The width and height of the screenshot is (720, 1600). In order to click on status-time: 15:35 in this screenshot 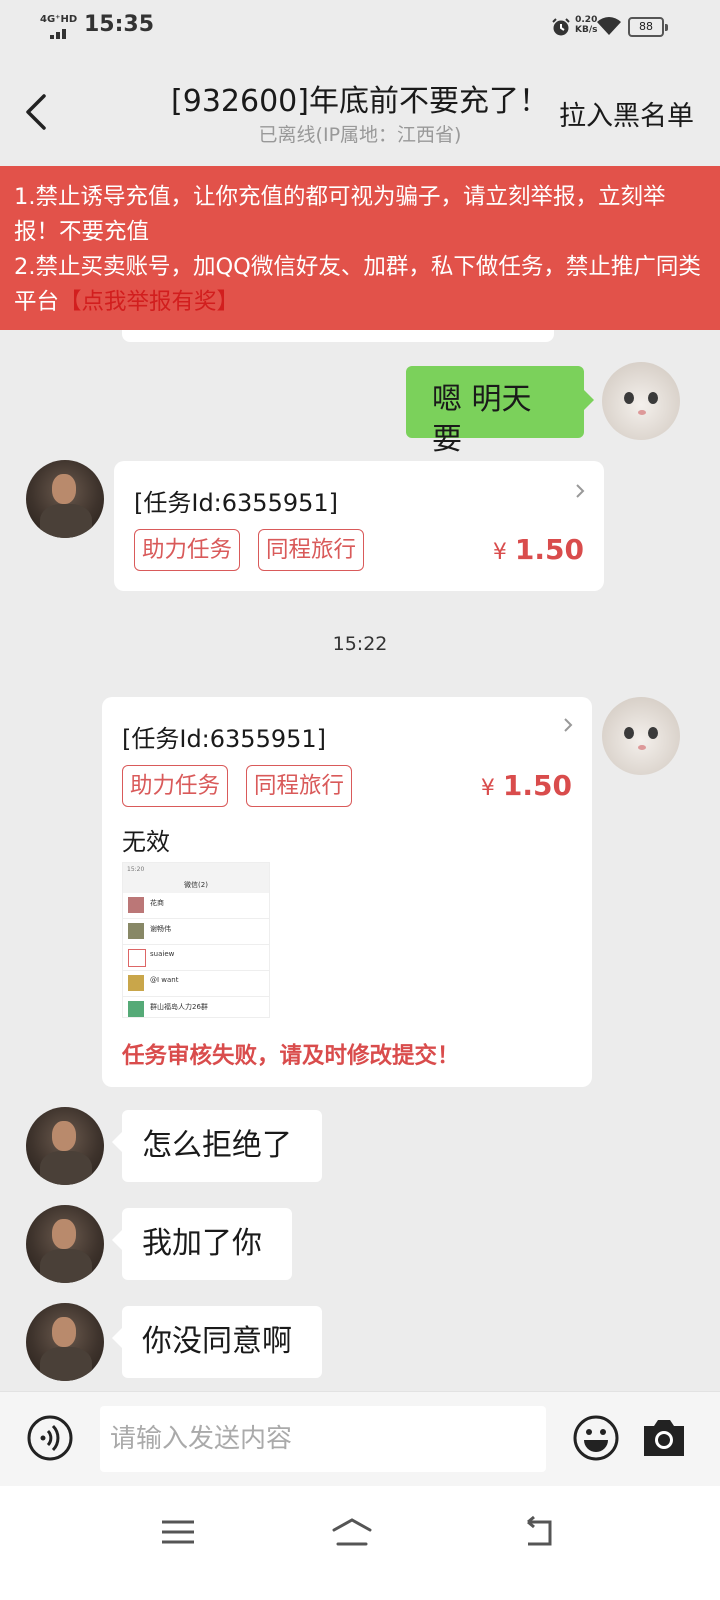, I will do `click(119, 24)`.